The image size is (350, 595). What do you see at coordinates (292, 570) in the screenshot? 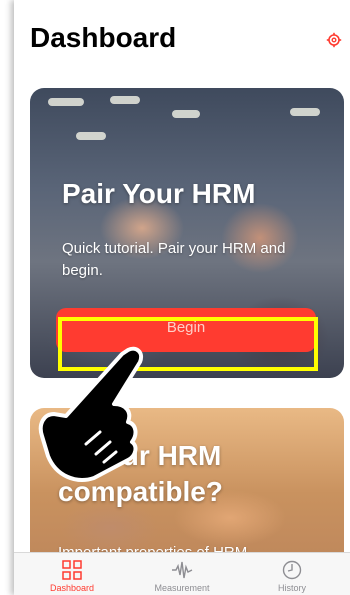
I see `clock-icon` at bounding box center [292, 570].